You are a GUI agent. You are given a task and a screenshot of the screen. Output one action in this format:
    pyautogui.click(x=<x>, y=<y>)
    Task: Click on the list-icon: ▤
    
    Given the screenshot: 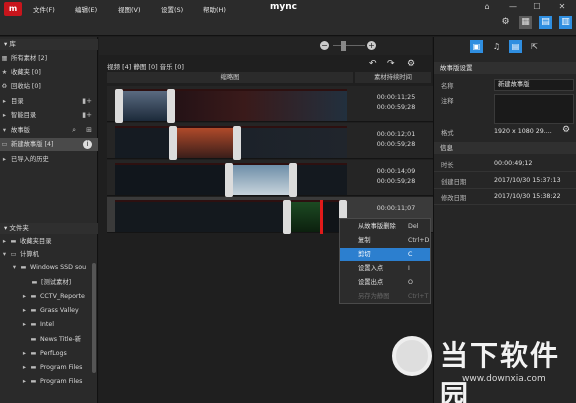 What is the action you would take?
    pyautogui.click(x=515, y=46)
    